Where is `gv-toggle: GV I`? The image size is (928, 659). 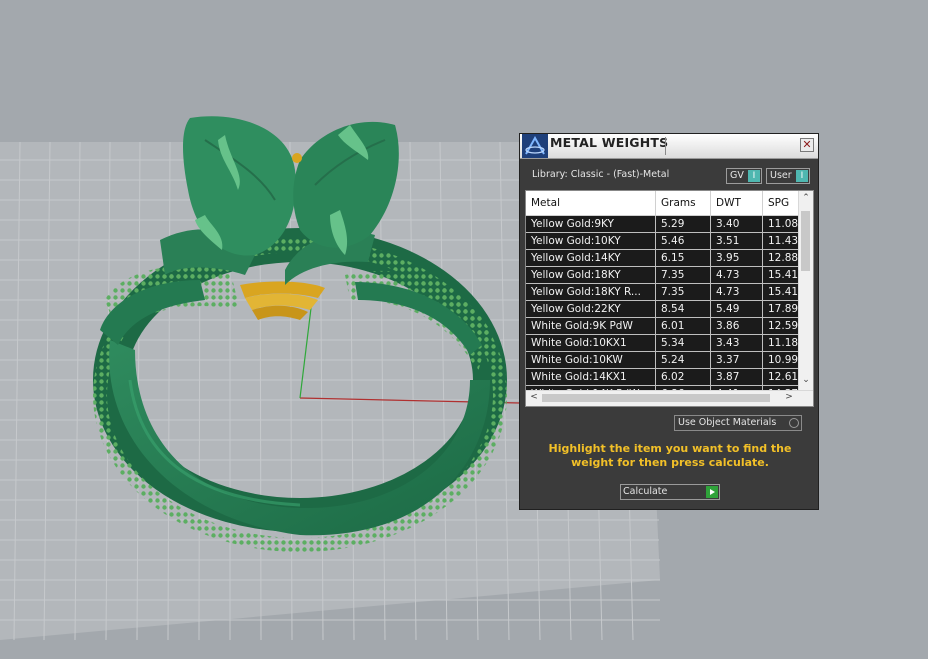 gv-toggle: GV I is located at coordinates (744, 176).